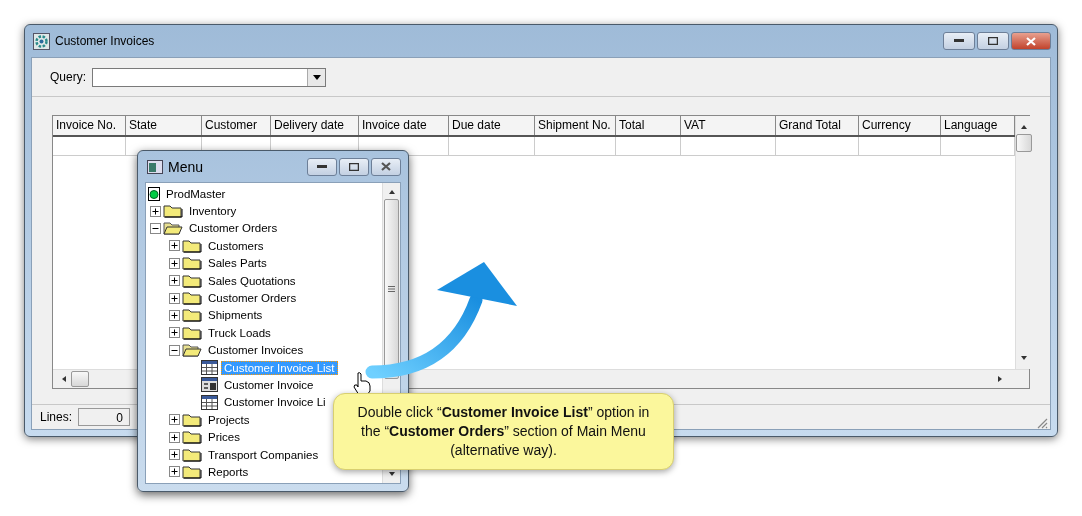  Describe the element at coordinates (275, 402) in the screenshot. I see `tree-item: Customer Invoice Li` at that location.